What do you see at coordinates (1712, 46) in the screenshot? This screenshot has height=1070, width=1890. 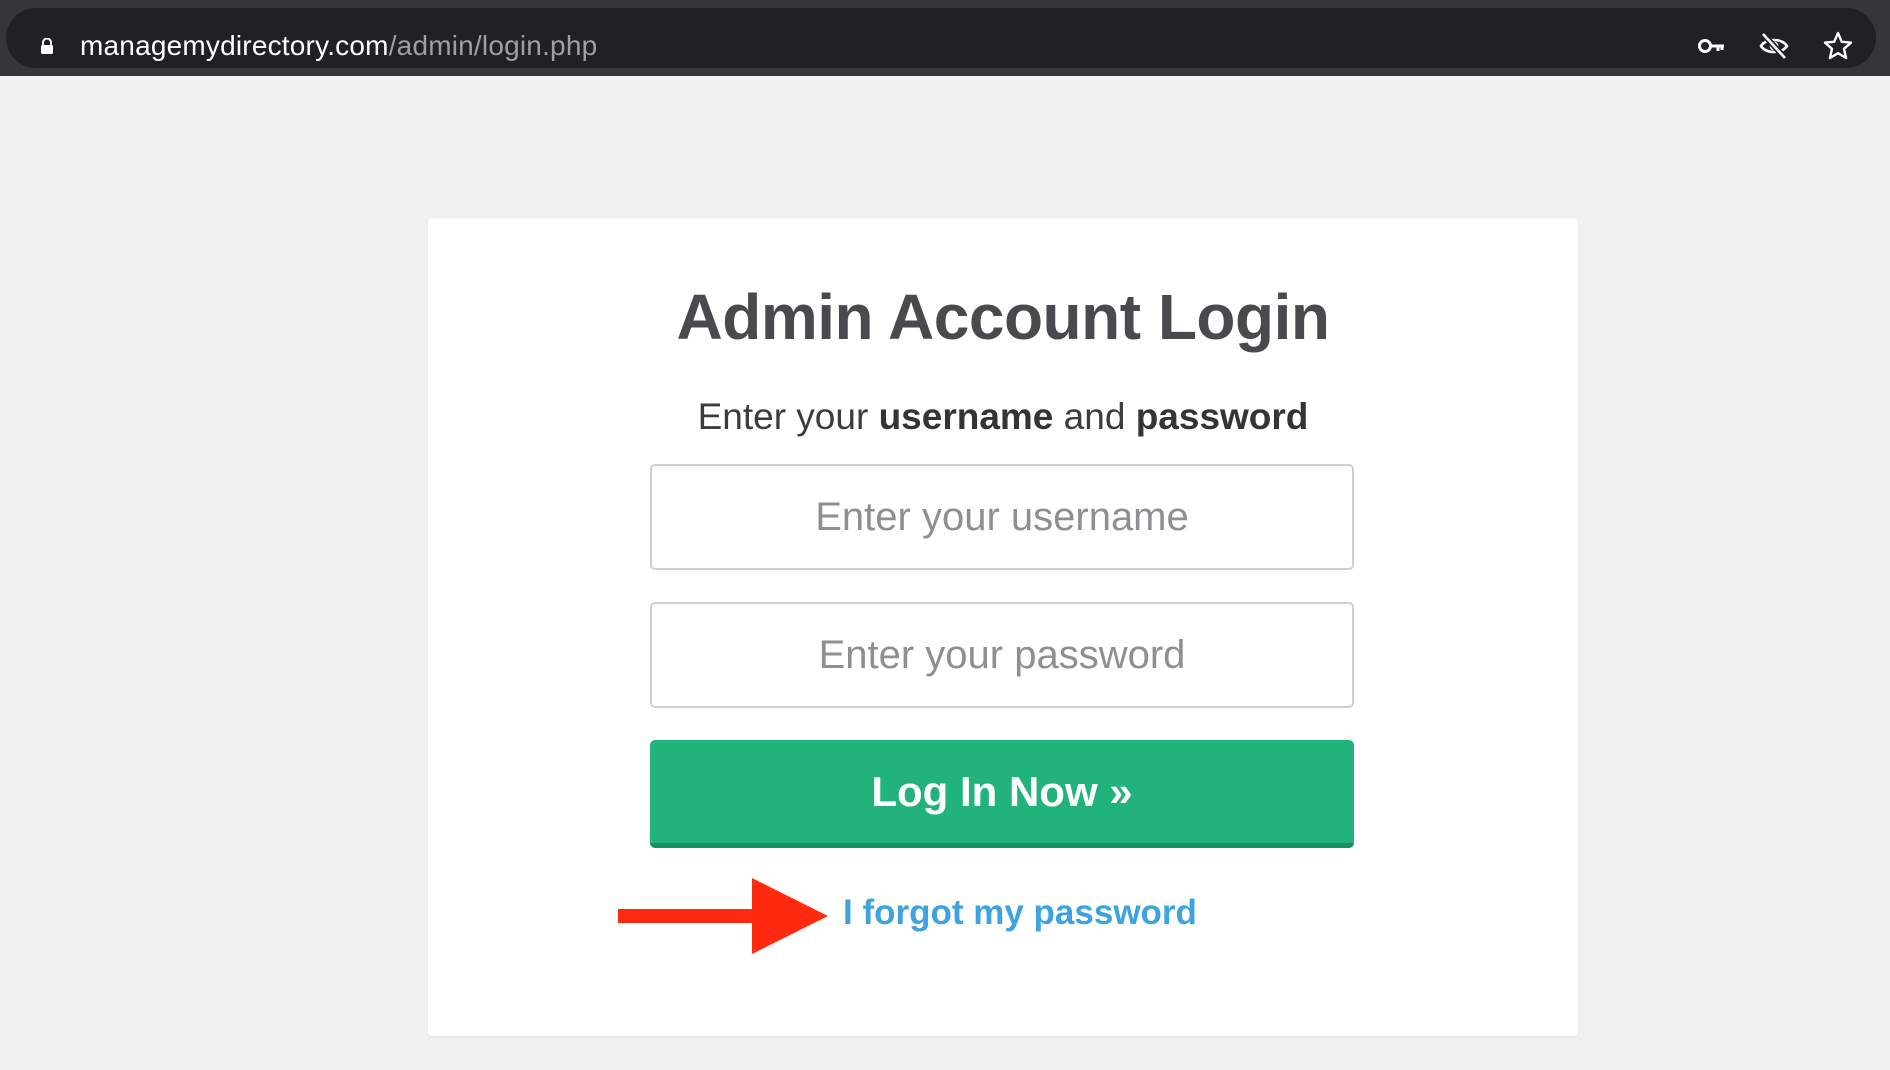 I see `key-icon` at bounding box center [1712, 46].